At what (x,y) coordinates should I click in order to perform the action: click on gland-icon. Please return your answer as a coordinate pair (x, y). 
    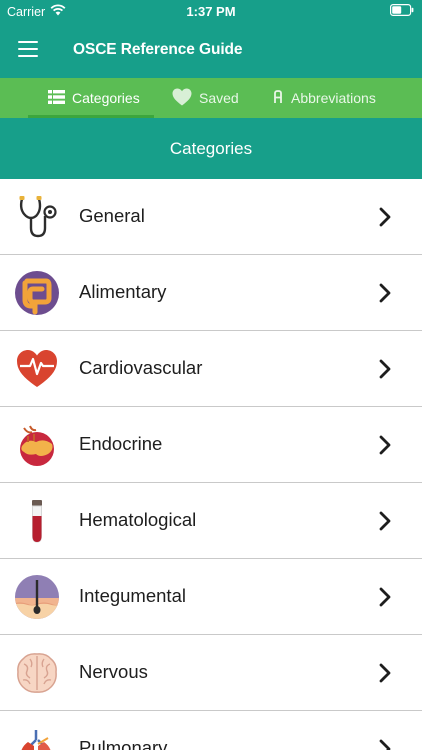
    Looking at the image, I should click on (37, 445).